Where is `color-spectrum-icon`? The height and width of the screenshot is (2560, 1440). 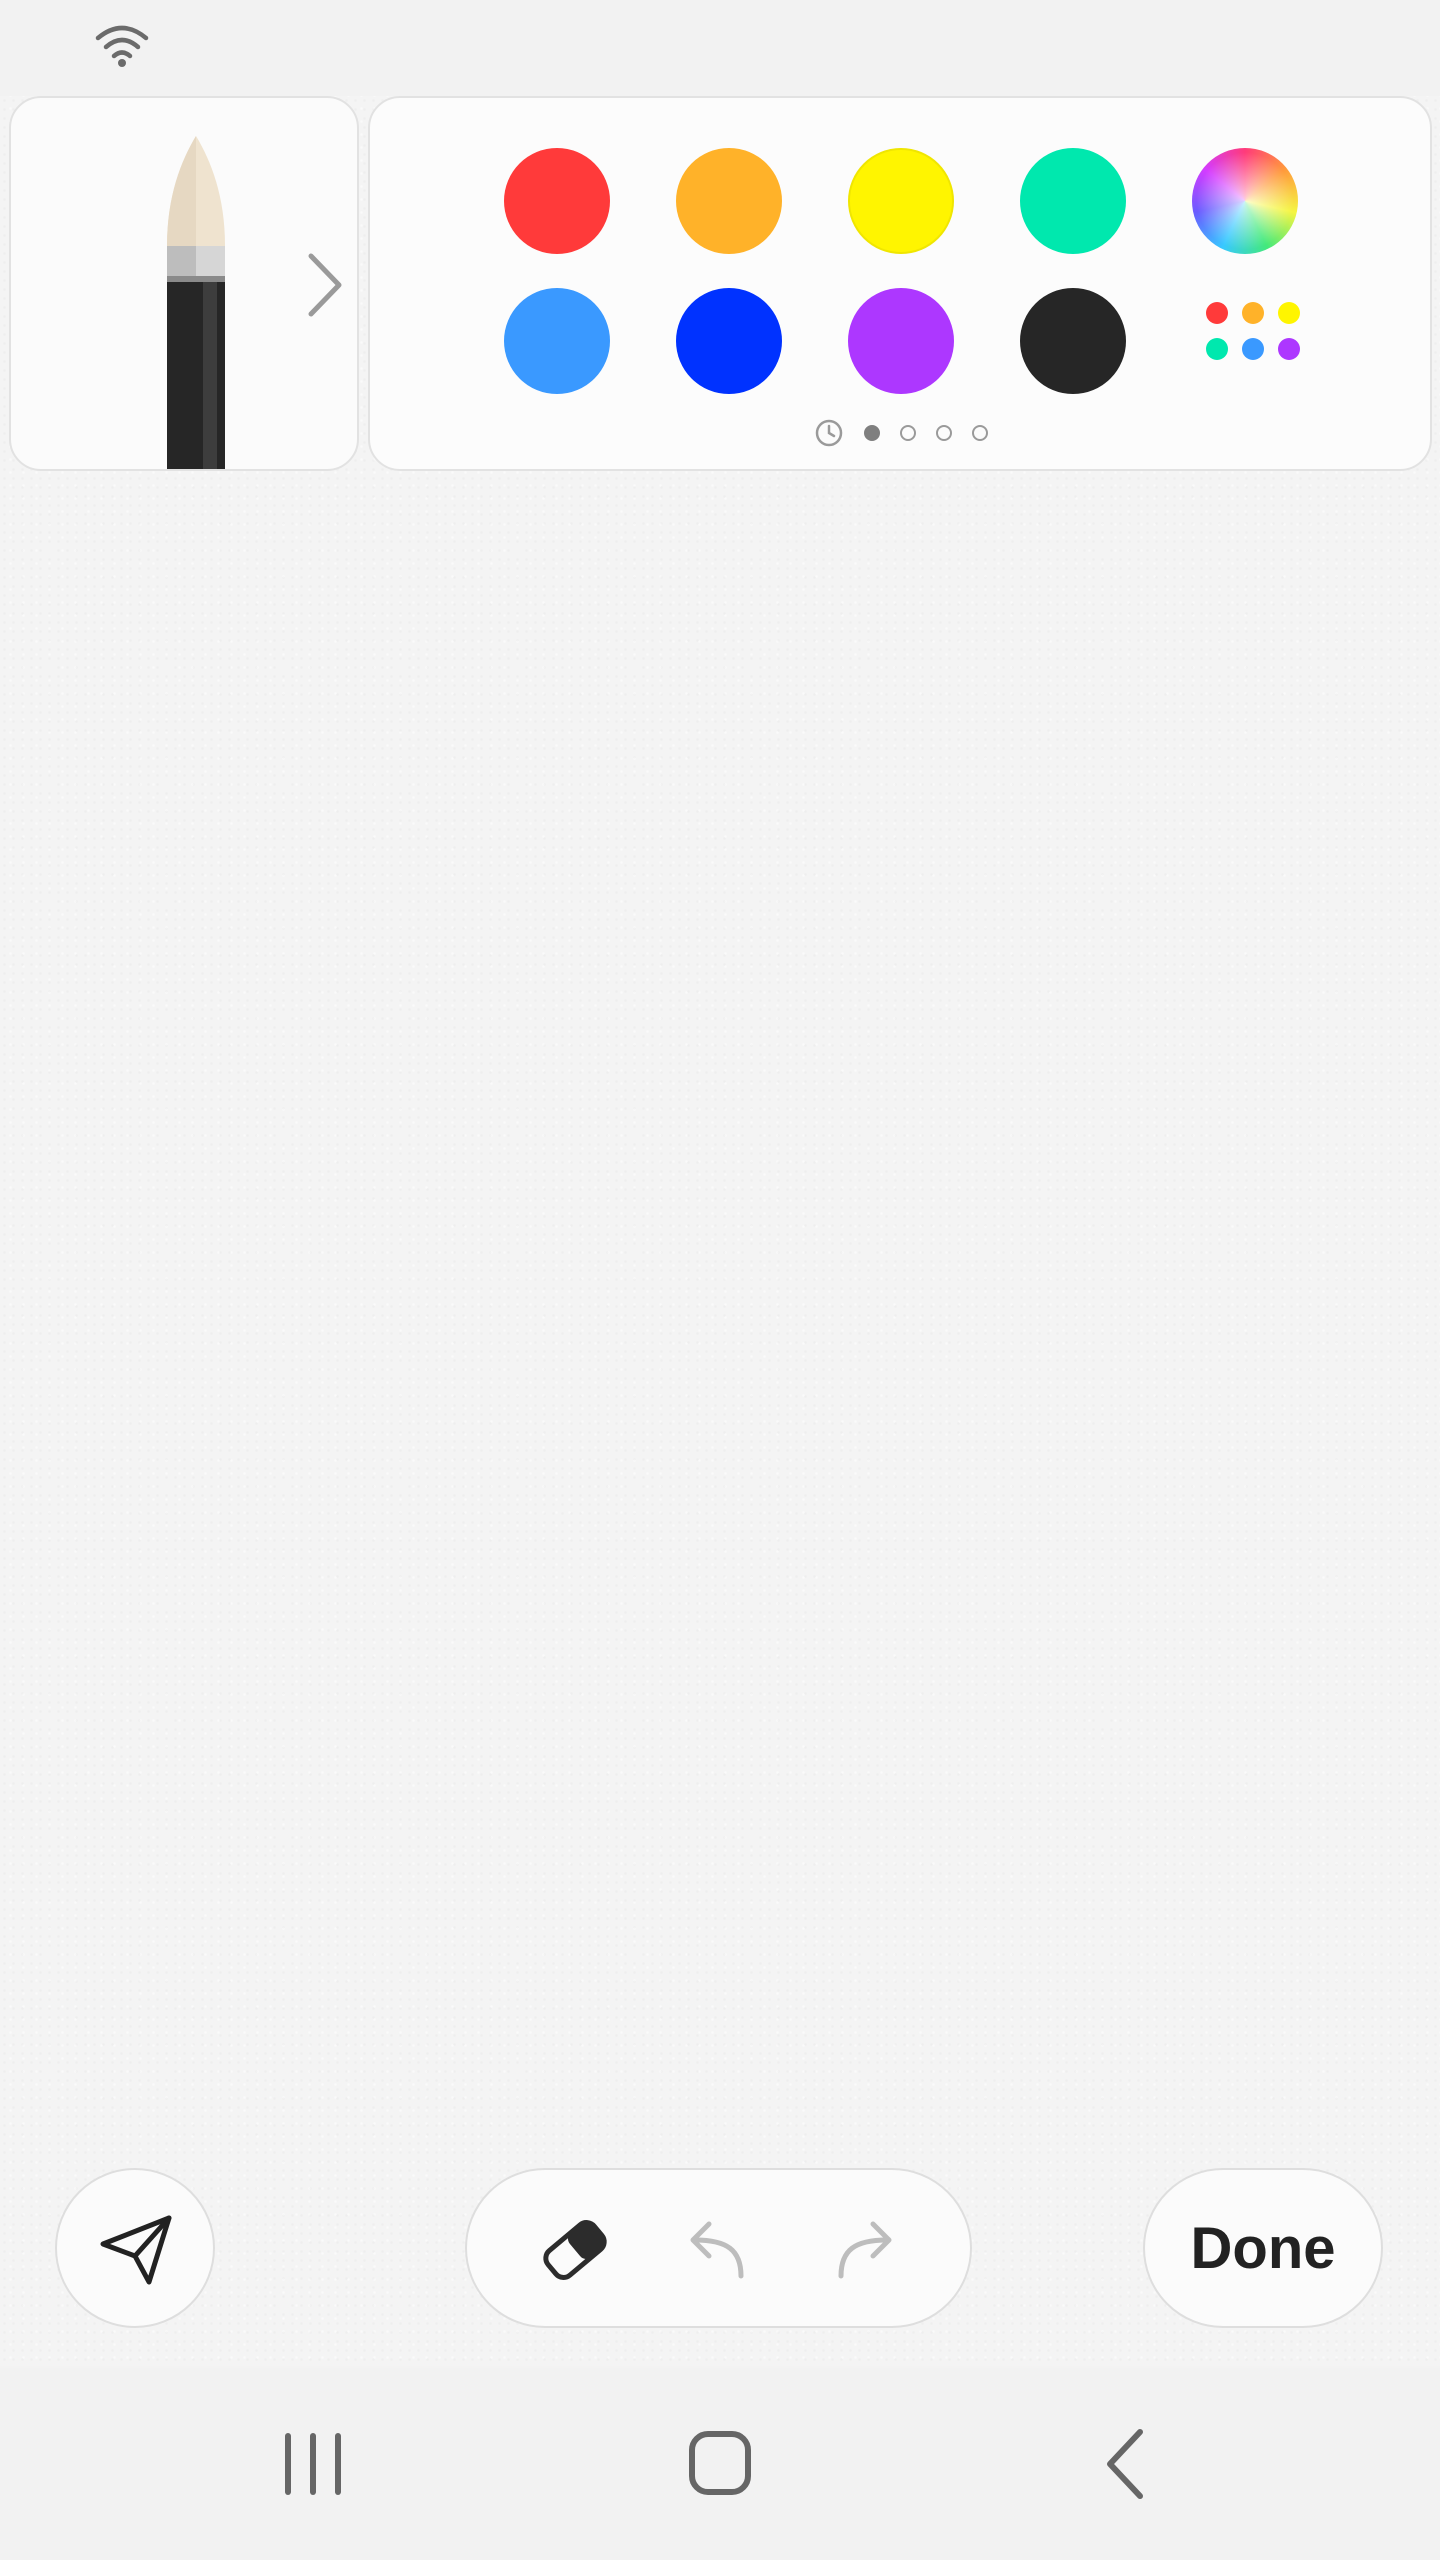
color-spectrum-icon is located at coordinates (1245, 201).